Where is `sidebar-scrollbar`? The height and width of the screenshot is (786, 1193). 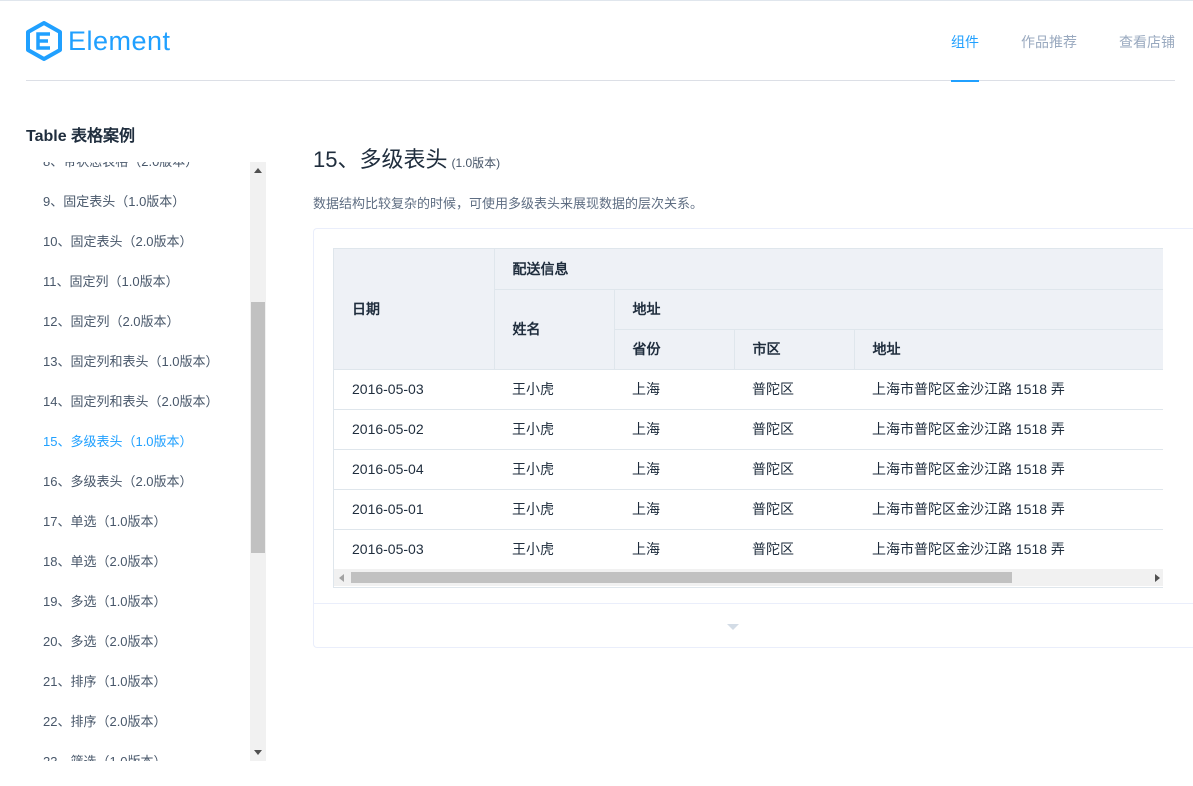 sidebar-scrollbar is located at coordinates (258, 461).